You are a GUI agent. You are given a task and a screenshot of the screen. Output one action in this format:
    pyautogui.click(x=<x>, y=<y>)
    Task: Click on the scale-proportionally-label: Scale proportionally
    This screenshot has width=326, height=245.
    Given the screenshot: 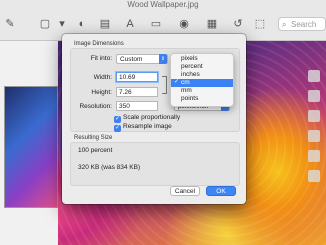 What is the action you would take?
    pyautogui.click(x=152, y=117)
    